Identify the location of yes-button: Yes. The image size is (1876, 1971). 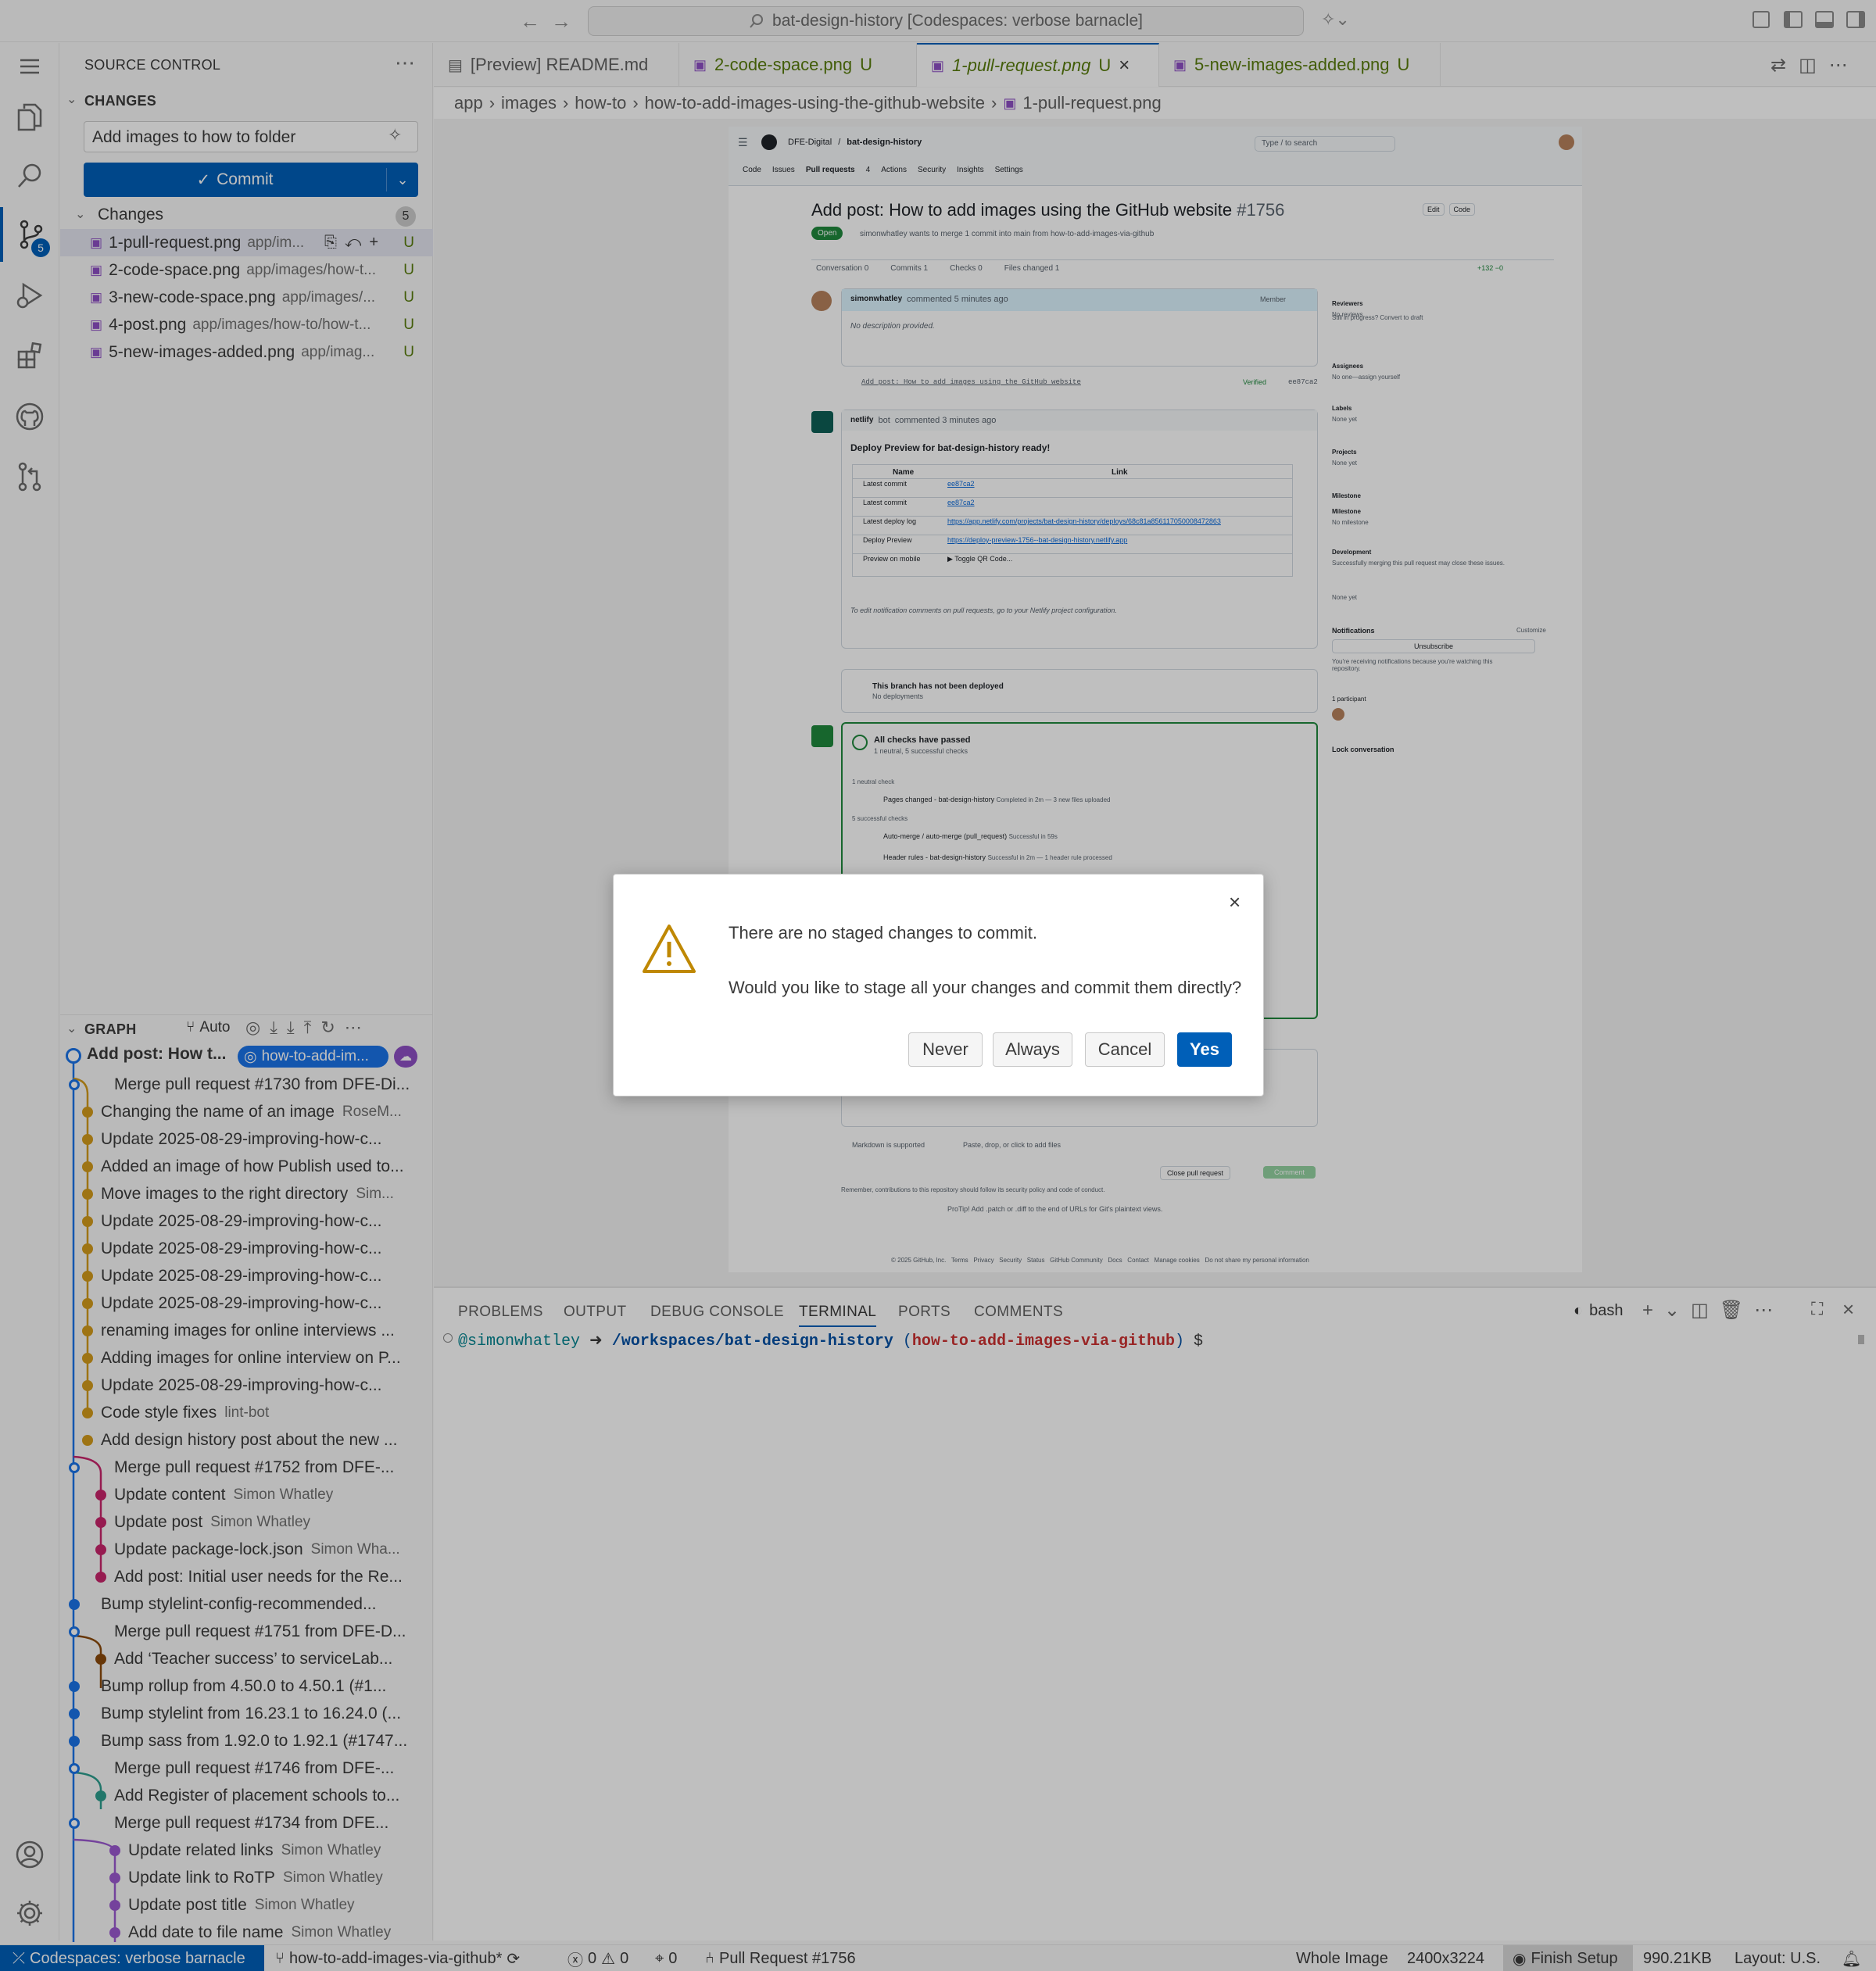
(1204, 1049).